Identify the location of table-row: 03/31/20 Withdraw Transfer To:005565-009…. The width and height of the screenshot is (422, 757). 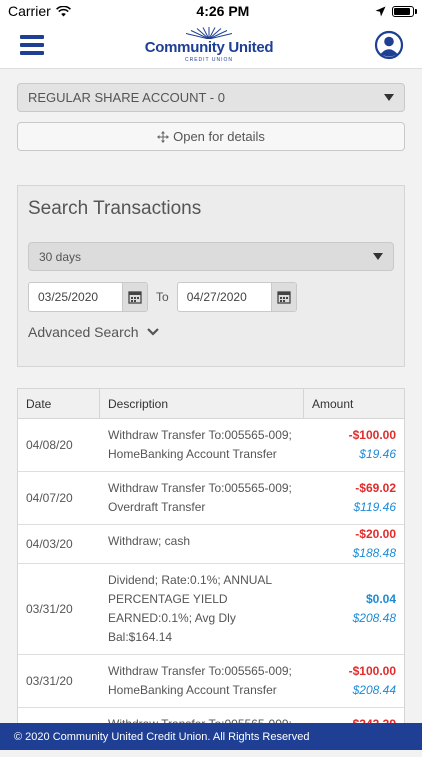
(211, 681).